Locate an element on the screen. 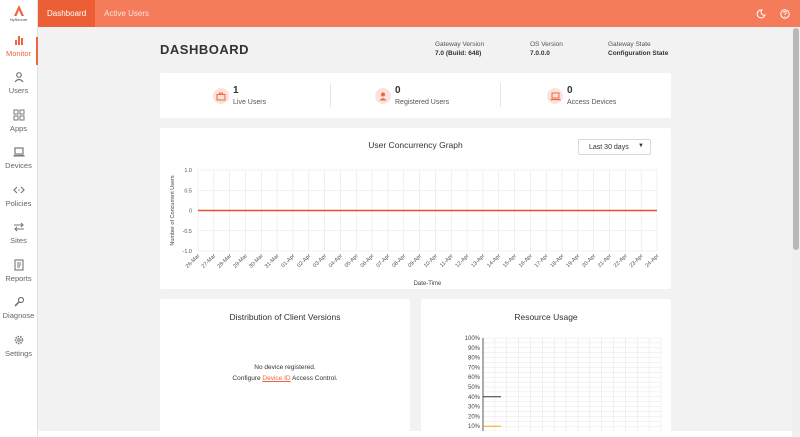 This screenshot has width=800, height=437. stat-label: Live Users is located at coordinates (250, 102).